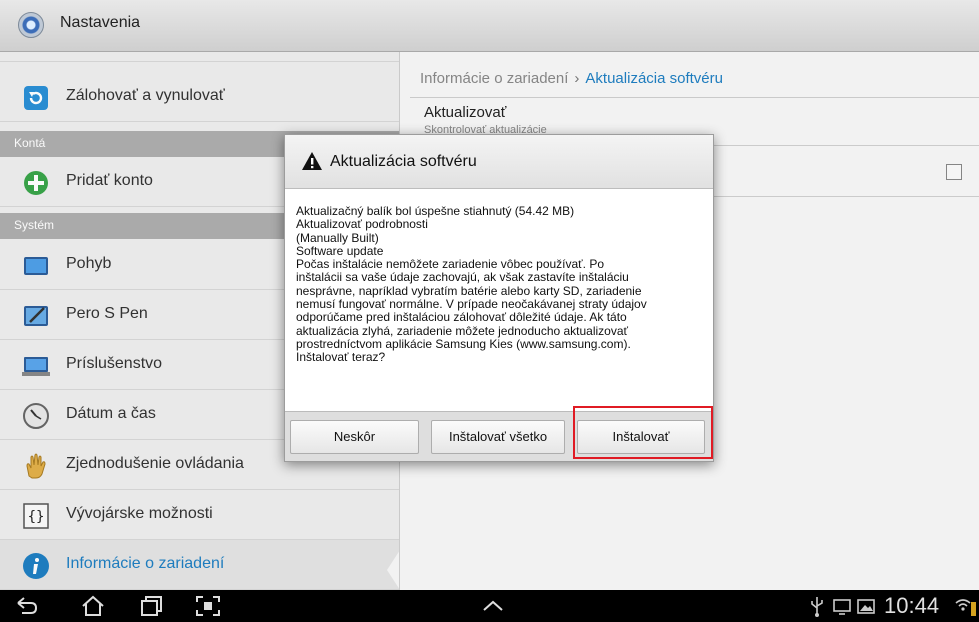 The image size is (979, 622). Describe the element at coordinates (337, 237) in the screenshot. I see `dialog-line: (Manually Built)` at that location.